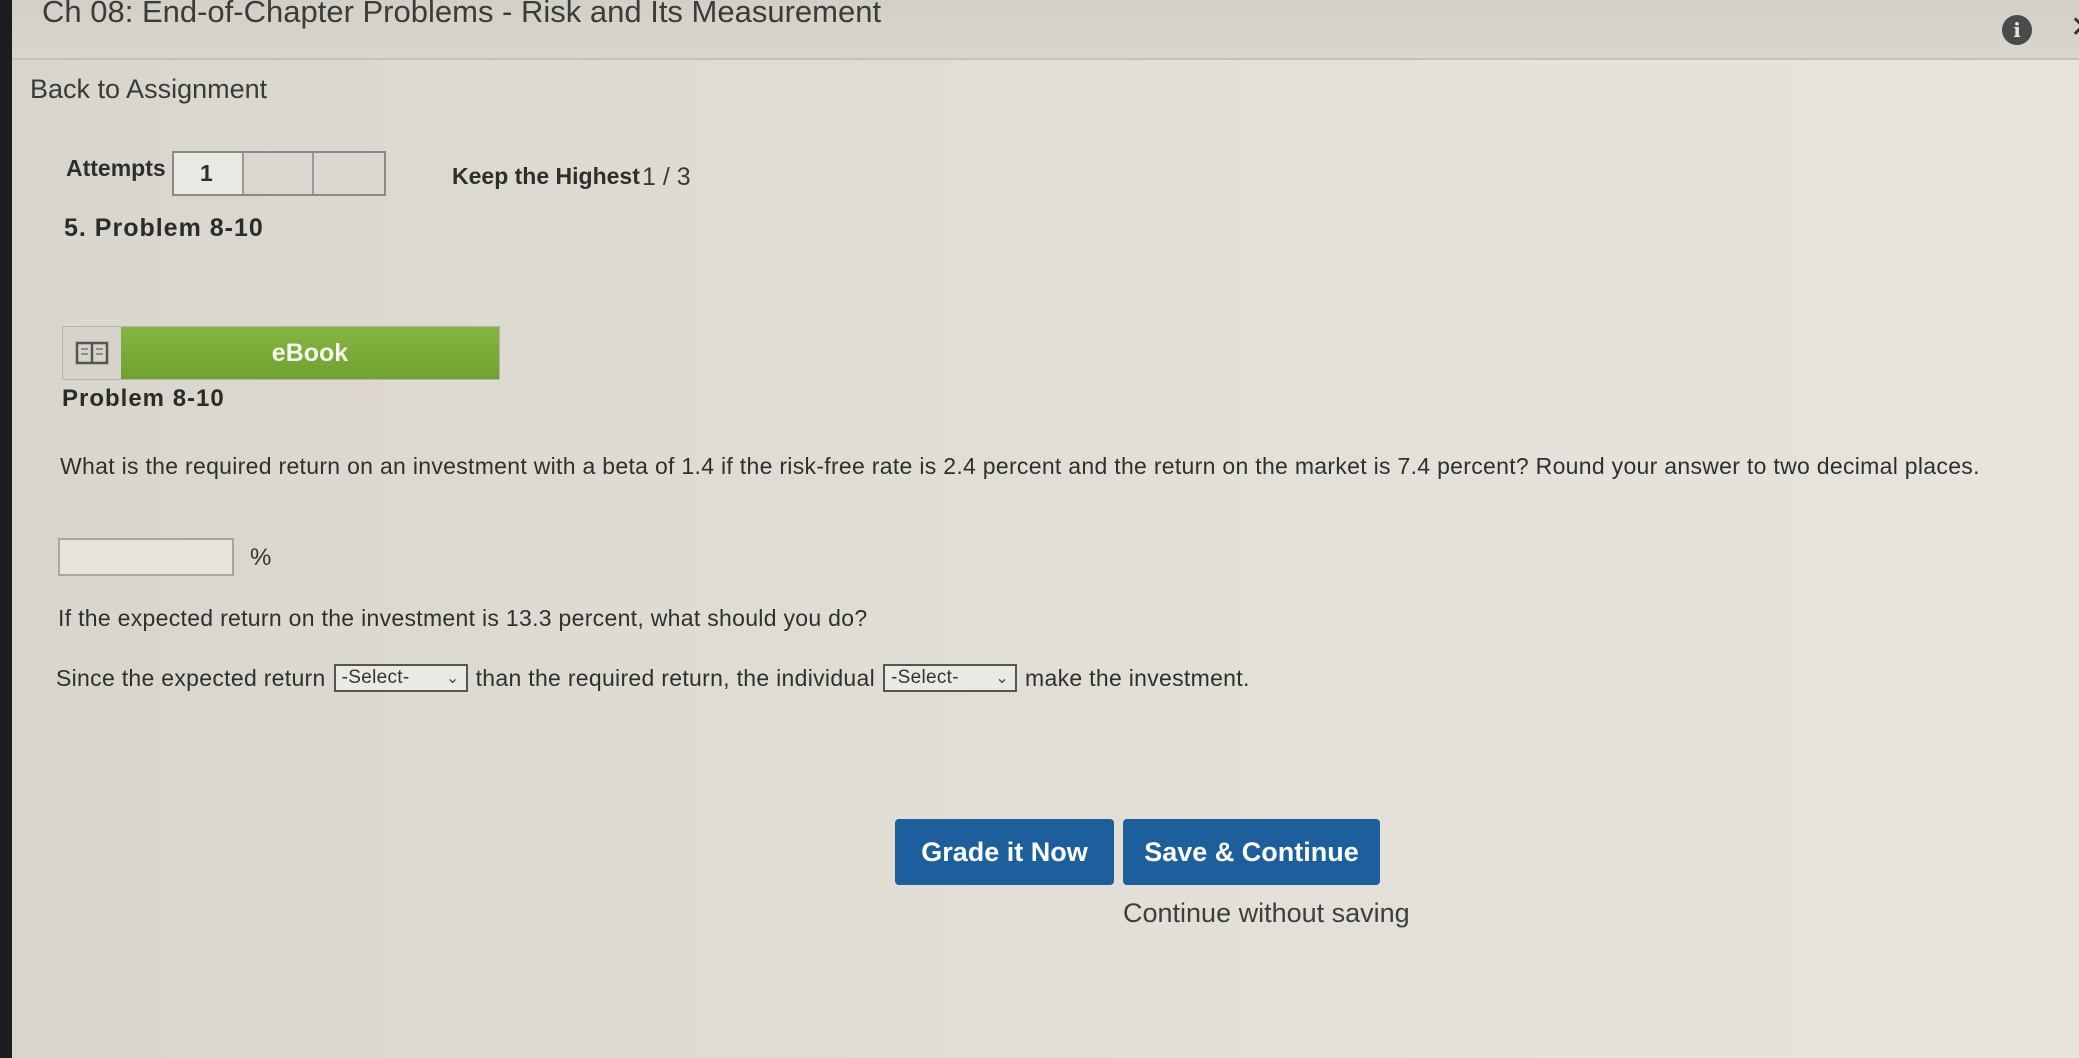 The height and width of the screenshot is (1058, 2079). What do you see at coordinates (164, 228) in the screenshot?
I see `problem-heading: 5. Problem 8-10` at bounding box center [164, 228].